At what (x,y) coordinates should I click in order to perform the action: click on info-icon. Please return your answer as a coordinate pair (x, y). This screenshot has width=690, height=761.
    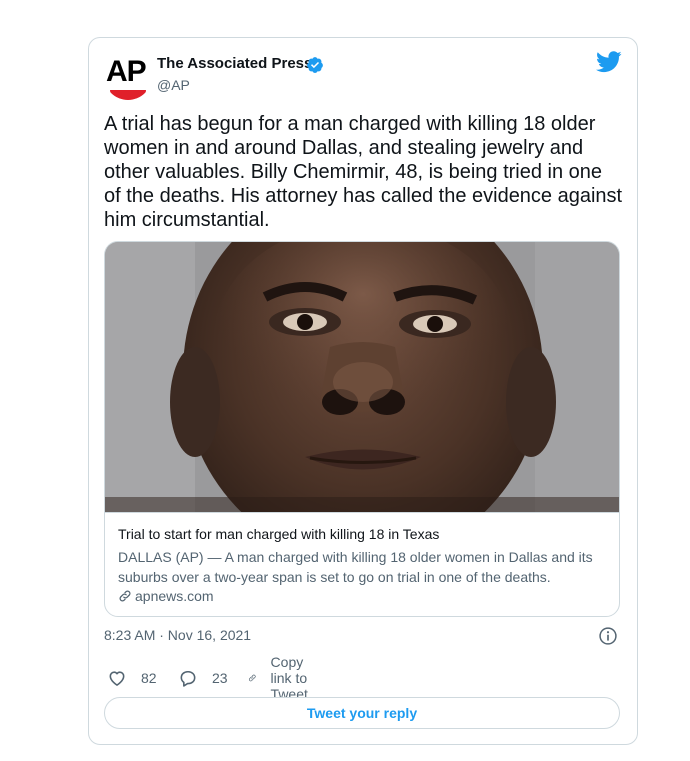
    Looking at the image, I should click on (608, 636).